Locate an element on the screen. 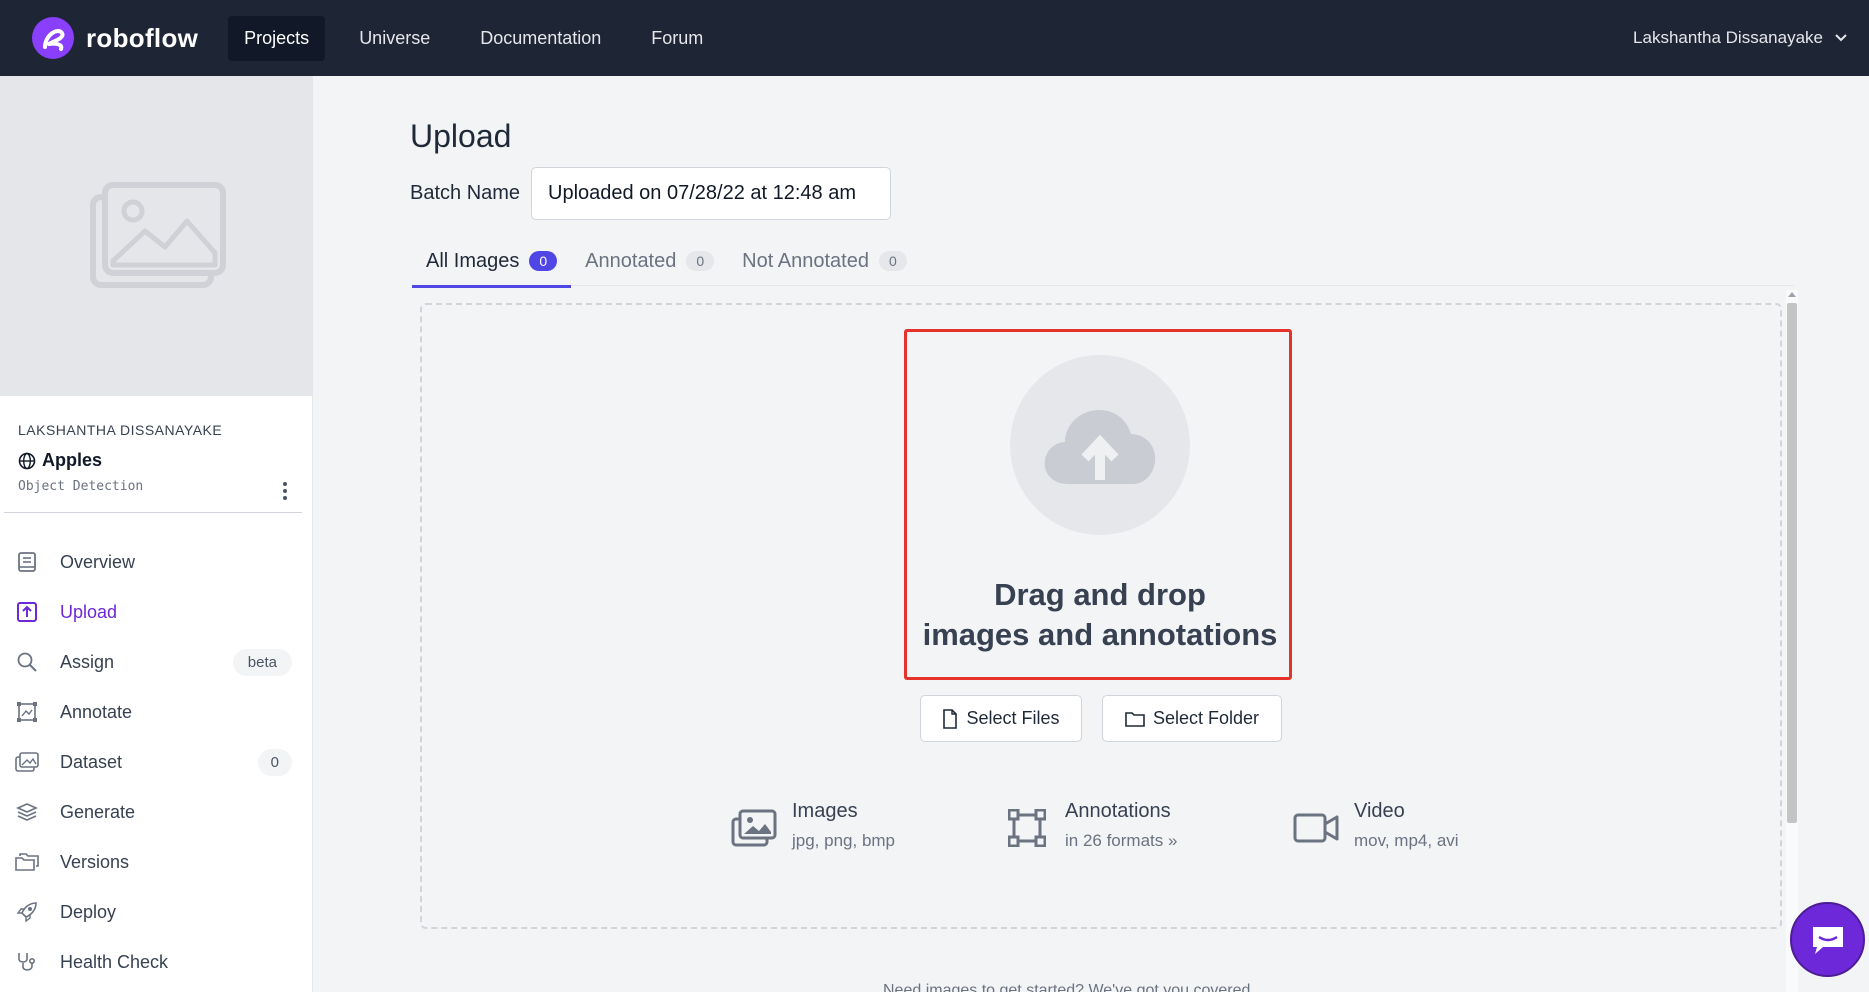 Image resolution: width=1869 pixels, height=992 pixels. drag-drop-line-1: Drag and drop is located at coordinates (1100, 594).